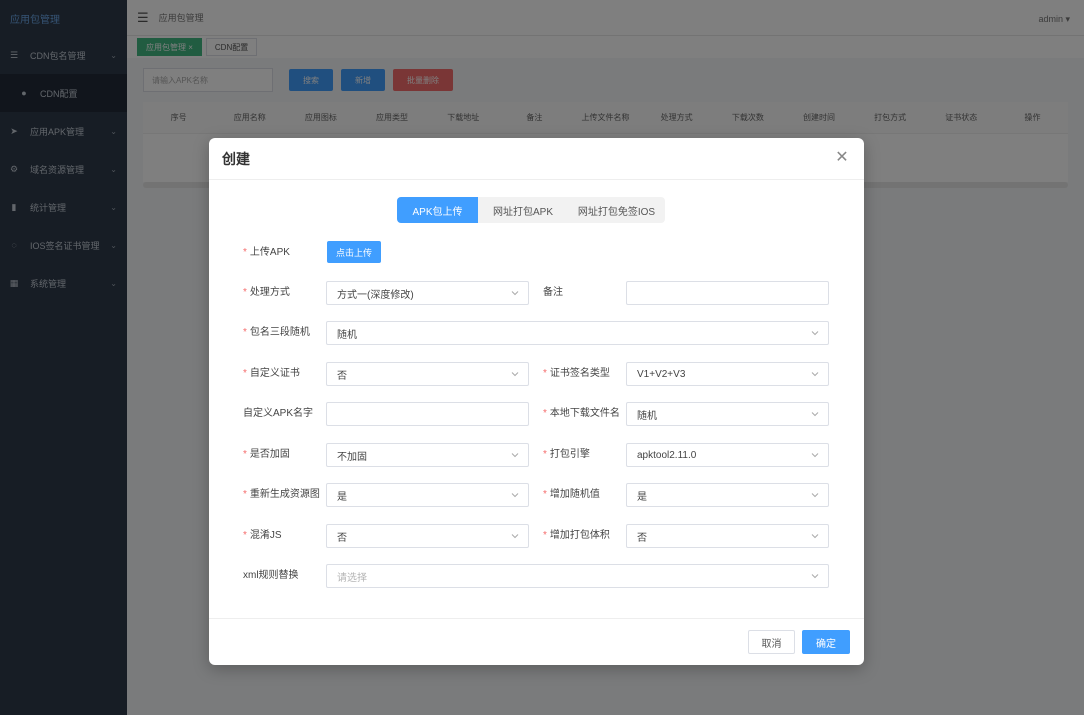 The height and width of the screenshot is (715, 1084). Describe the element at coordinates (342, 497) in the screenshot. I see `regen-value: 是` at that location.